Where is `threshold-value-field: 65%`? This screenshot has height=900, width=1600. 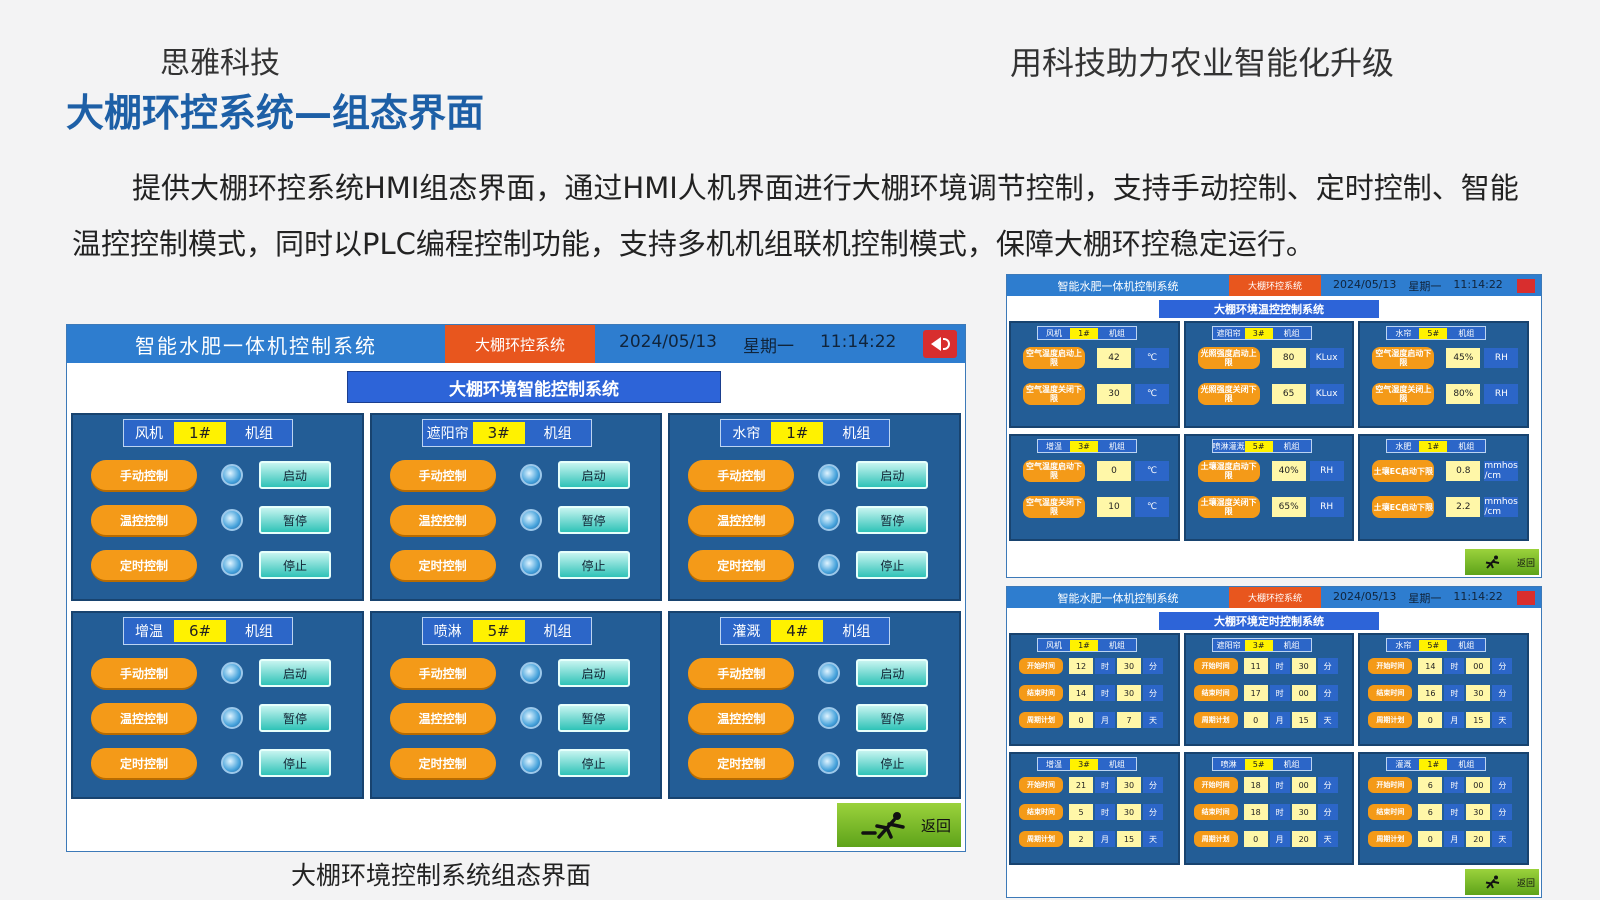
threshold-value-field: 65% is located at coordinates (1288, 507).